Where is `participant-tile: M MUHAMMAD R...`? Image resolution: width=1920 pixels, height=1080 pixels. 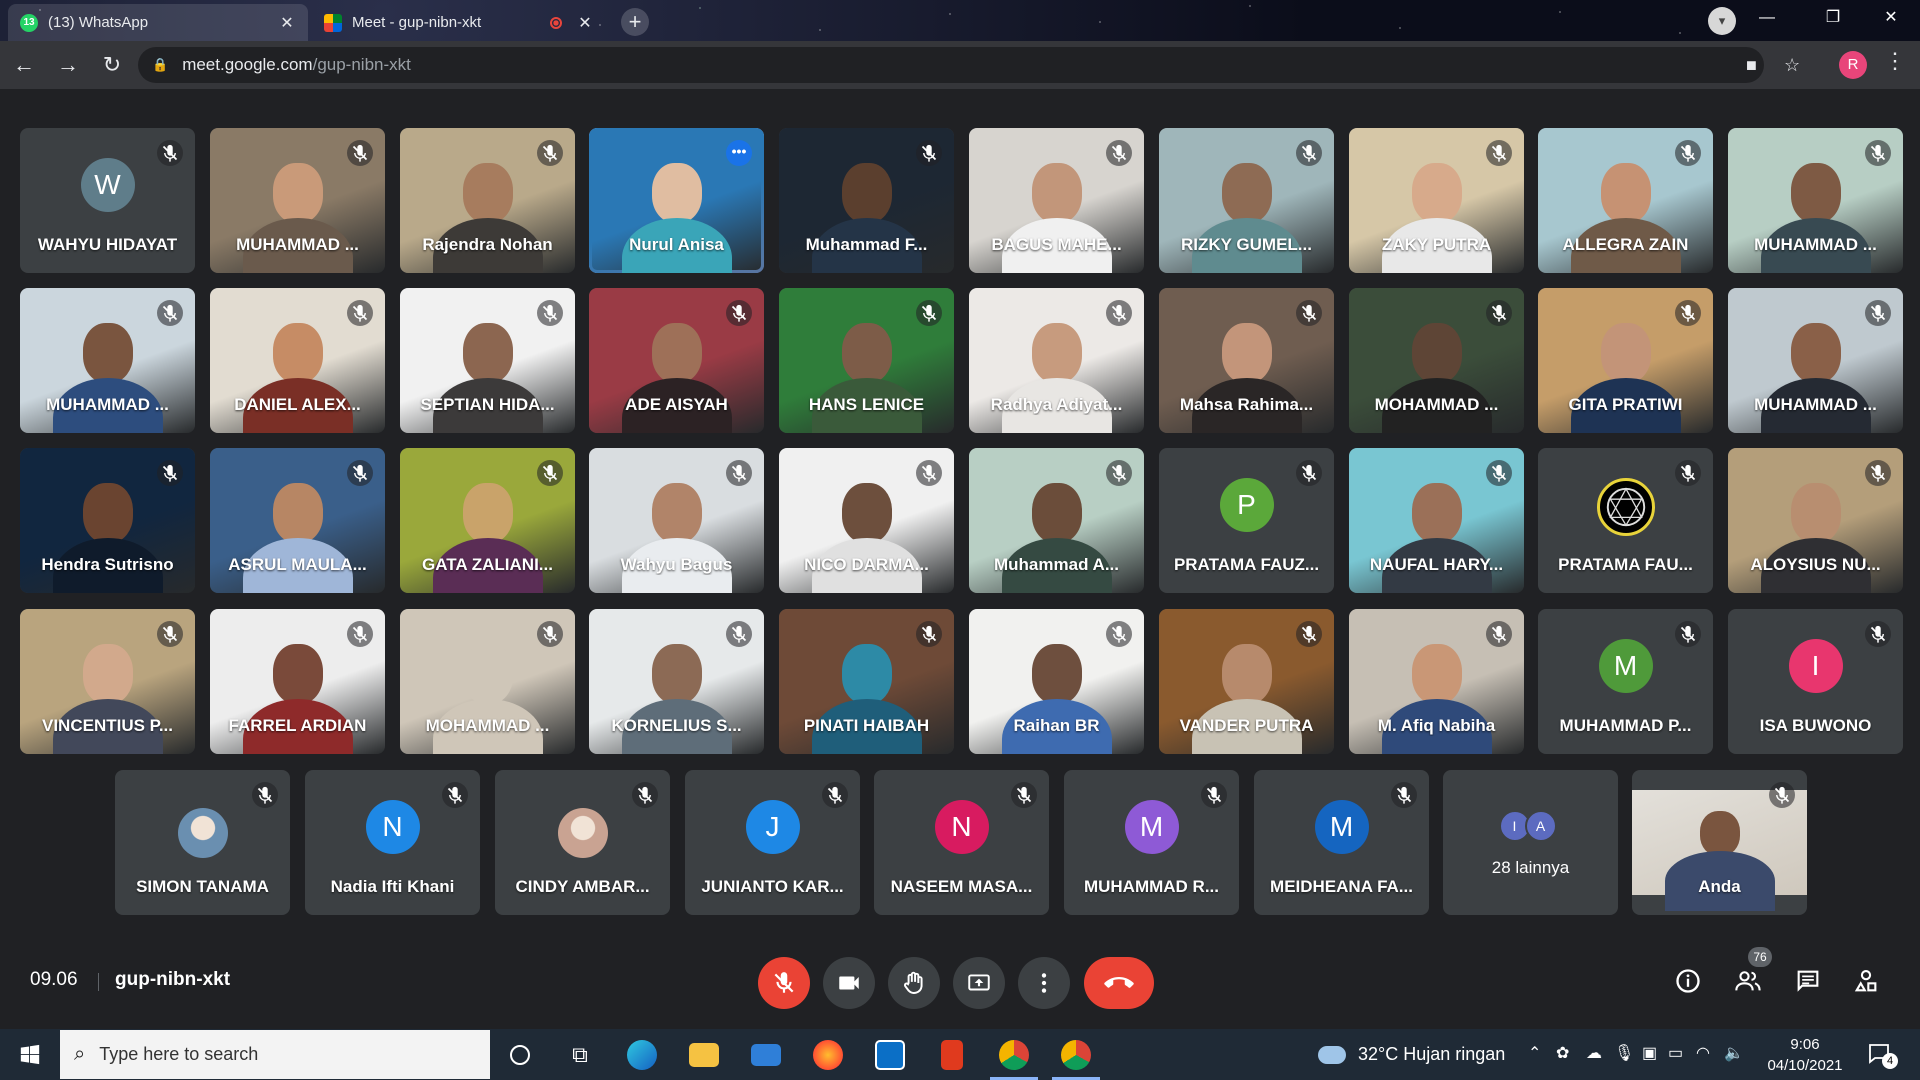 participant-tile: M MUHAMMAD R... is located at coordinates (1151, 842).